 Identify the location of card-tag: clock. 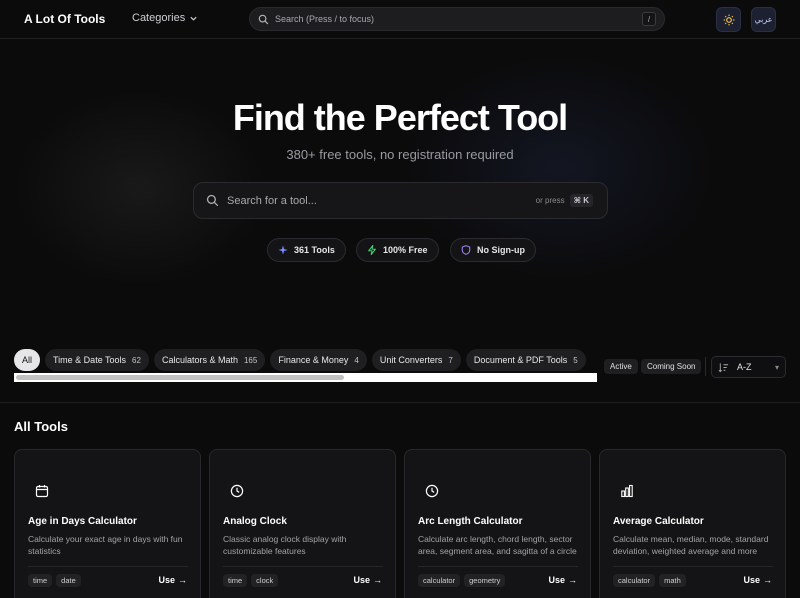
(265, 580).